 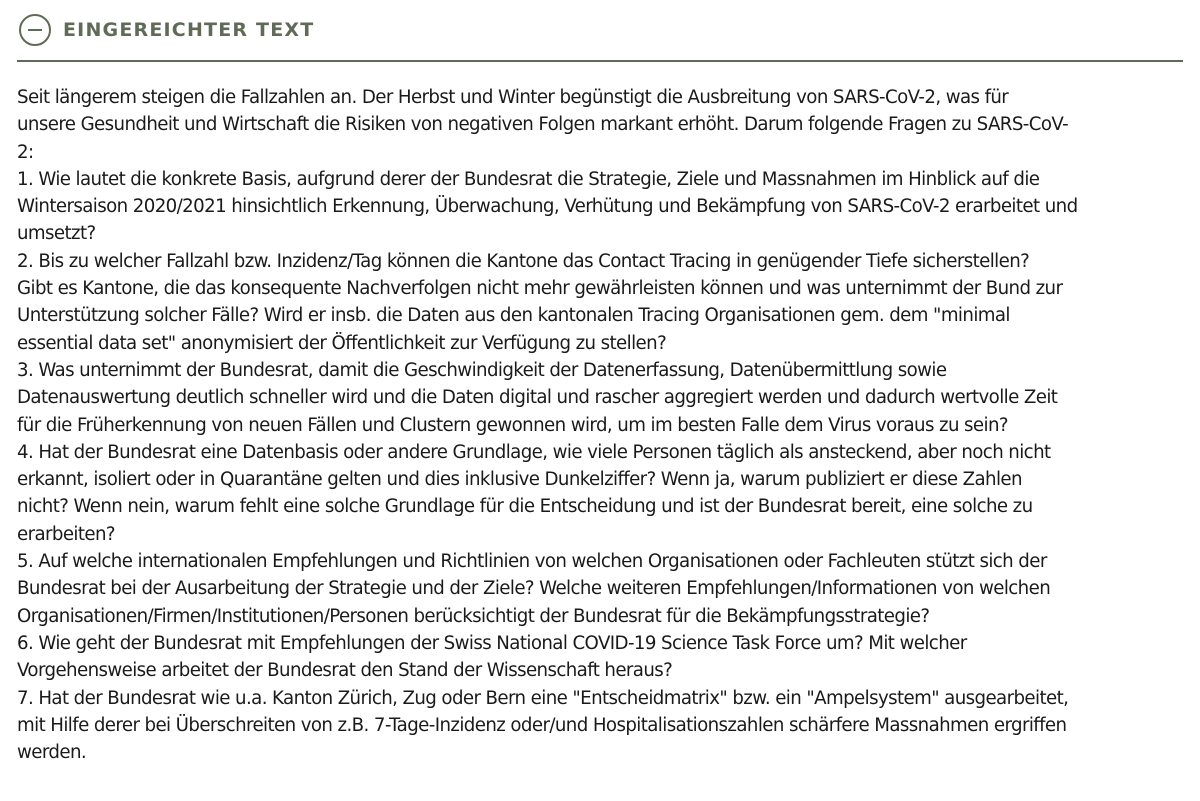 What do you see at coordinates (52, 753) in the screenshot?
I see `text-line: werden.` at bounding box center [52, 753].